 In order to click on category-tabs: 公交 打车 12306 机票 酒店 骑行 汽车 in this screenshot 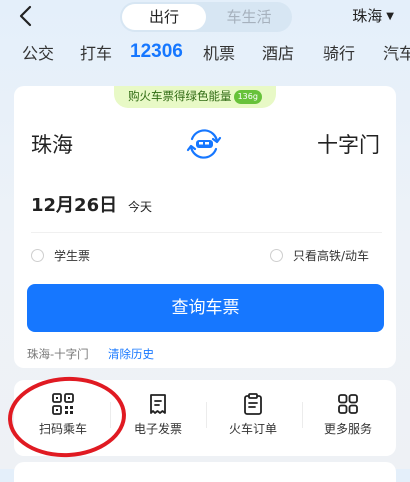, I will do `click(205, 55)`.